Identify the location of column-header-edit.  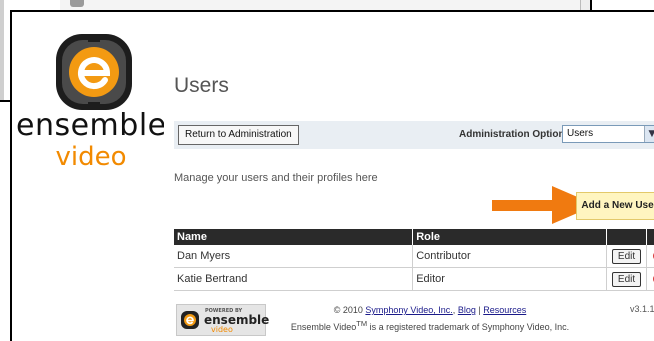
(627, 237).